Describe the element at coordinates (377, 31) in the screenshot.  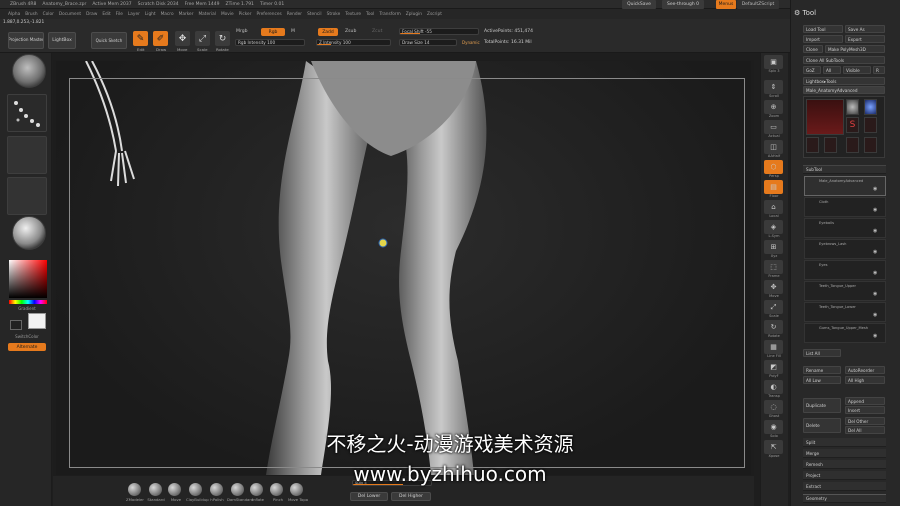
I see `zcut-toggle: Zcut` at that location.